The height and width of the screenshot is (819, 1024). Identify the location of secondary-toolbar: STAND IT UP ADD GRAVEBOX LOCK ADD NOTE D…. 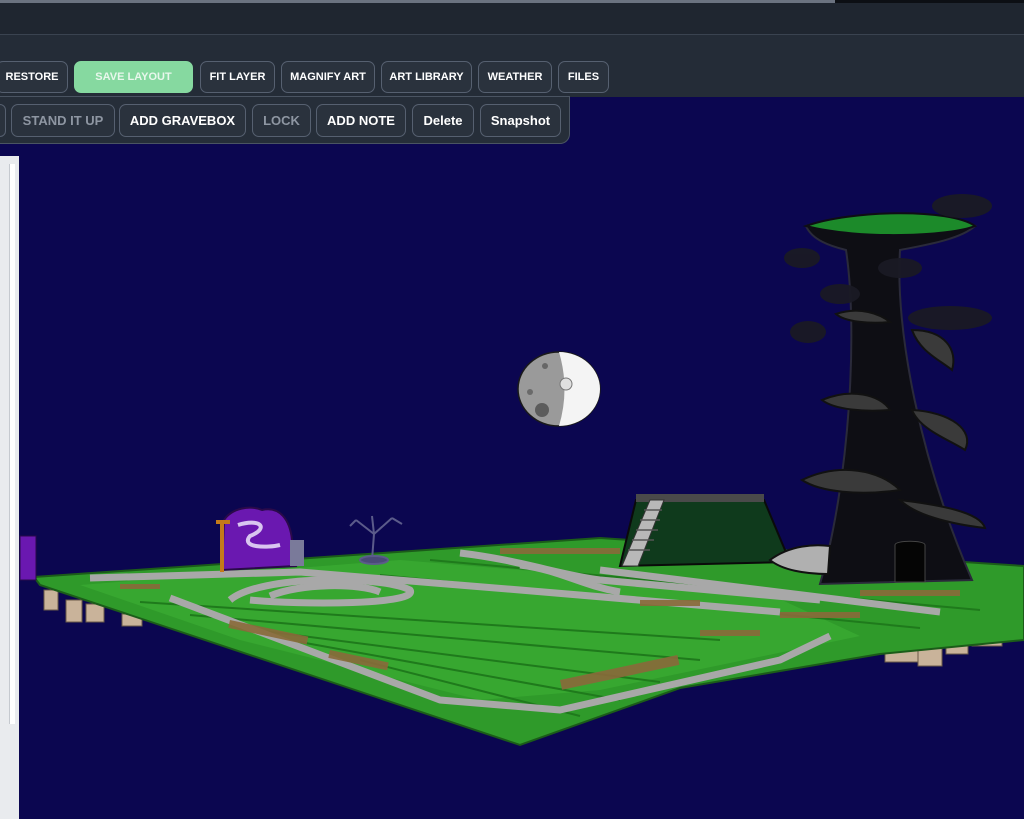
(285, 120).